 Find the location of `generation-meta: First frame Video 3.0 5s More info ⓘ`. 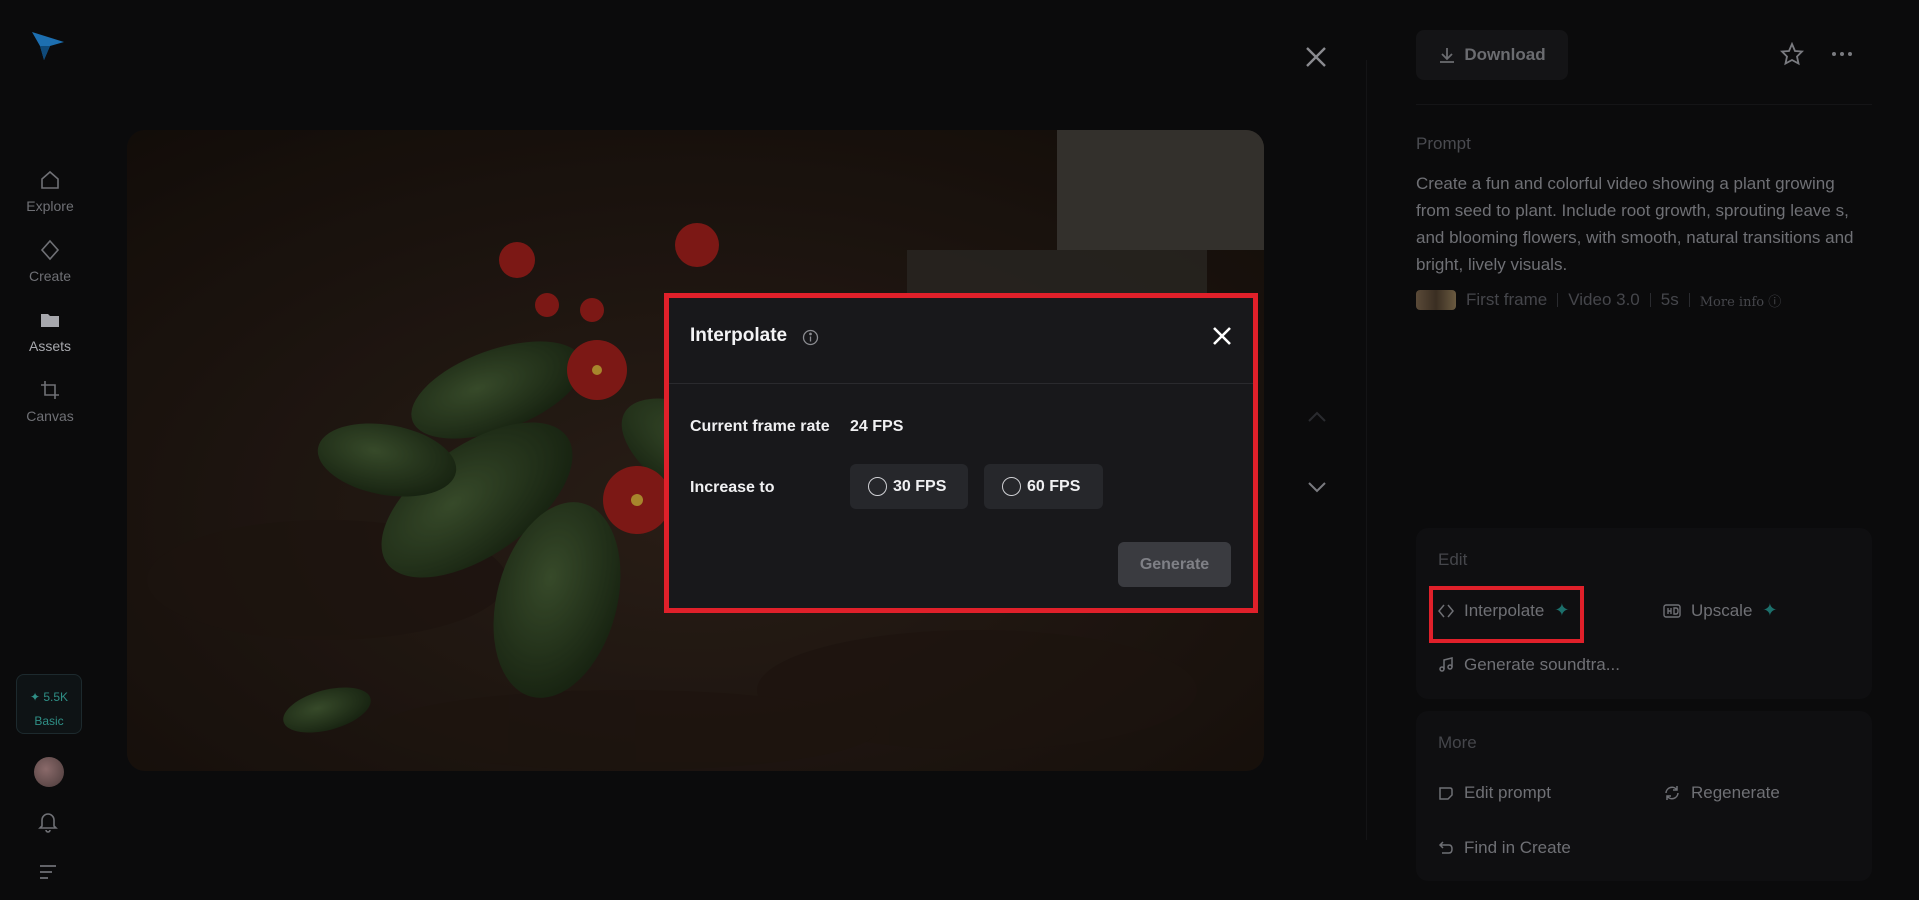

generation-meta: First frame Video 3.0 5s More info ⓘ is located at coordinates (1598, 300).